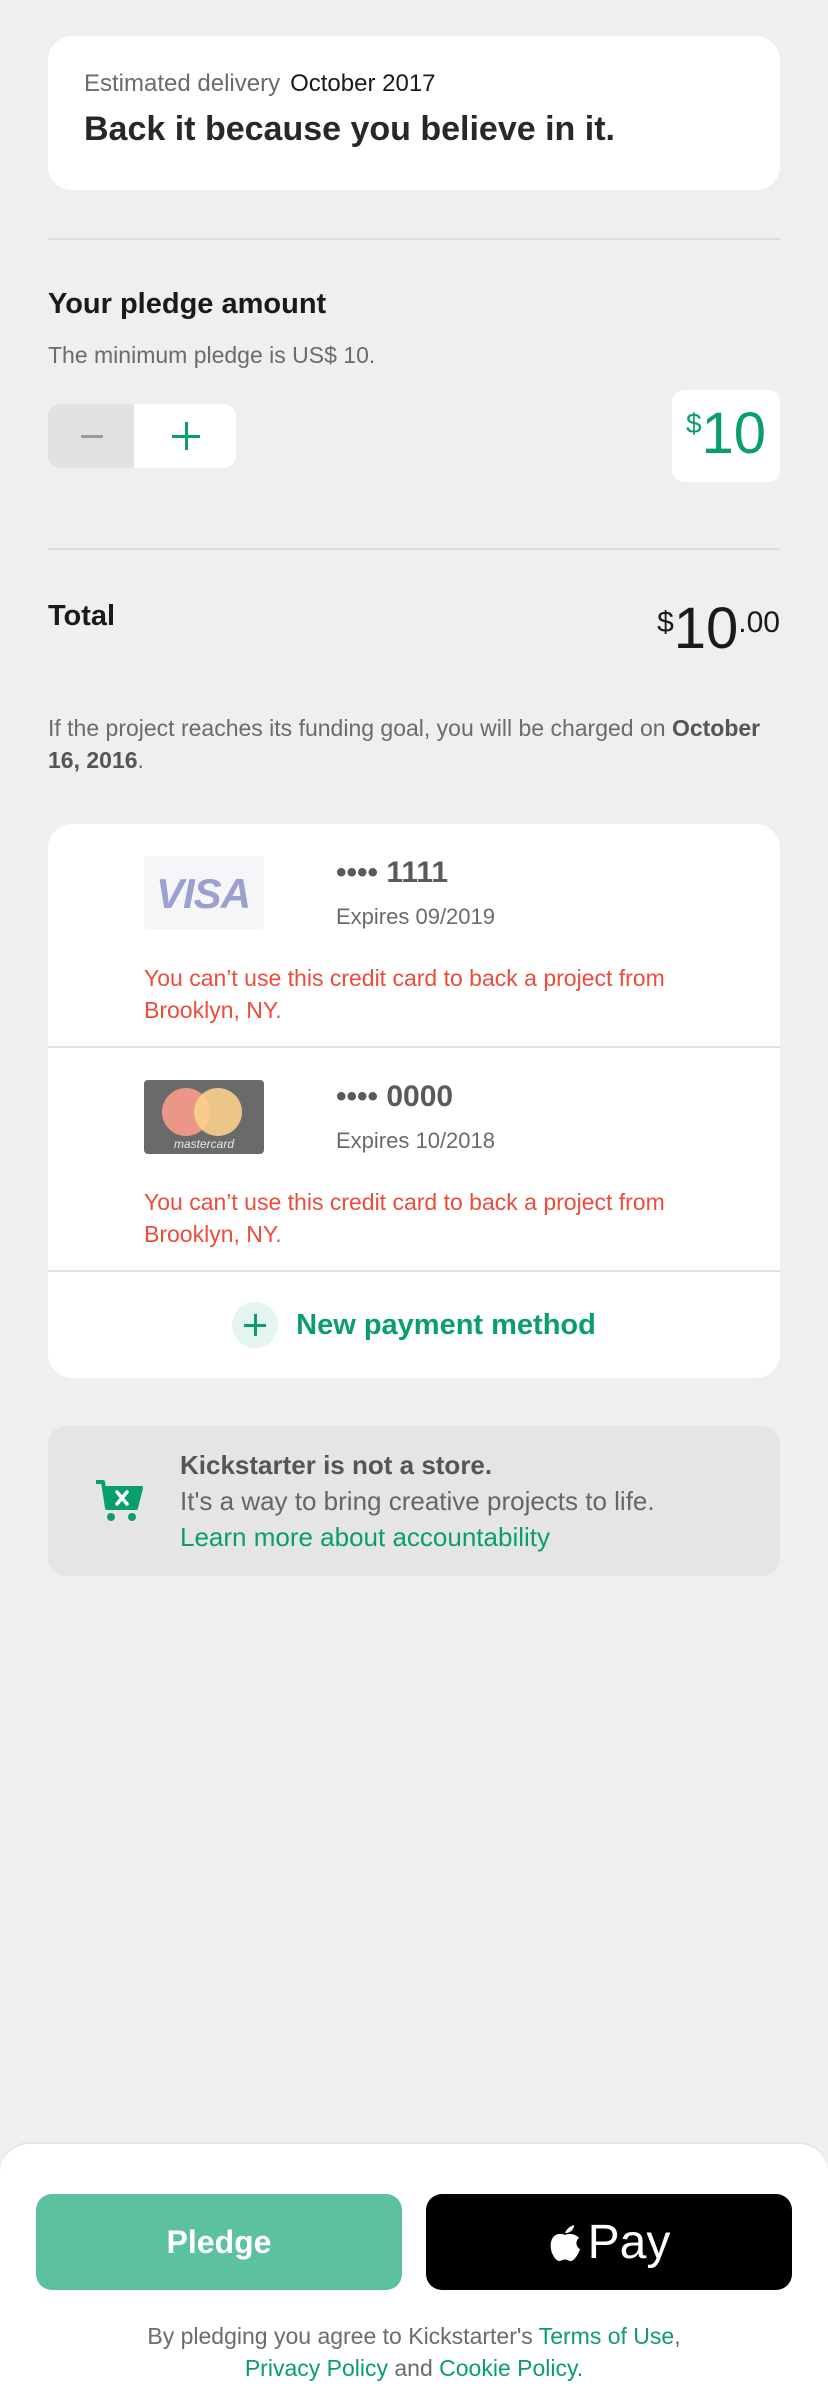  What do you see at coordinates (446, 1324) in the screenshot?
I see `new-payment-method-label: New payment method` at bounding box center [446, 1324].